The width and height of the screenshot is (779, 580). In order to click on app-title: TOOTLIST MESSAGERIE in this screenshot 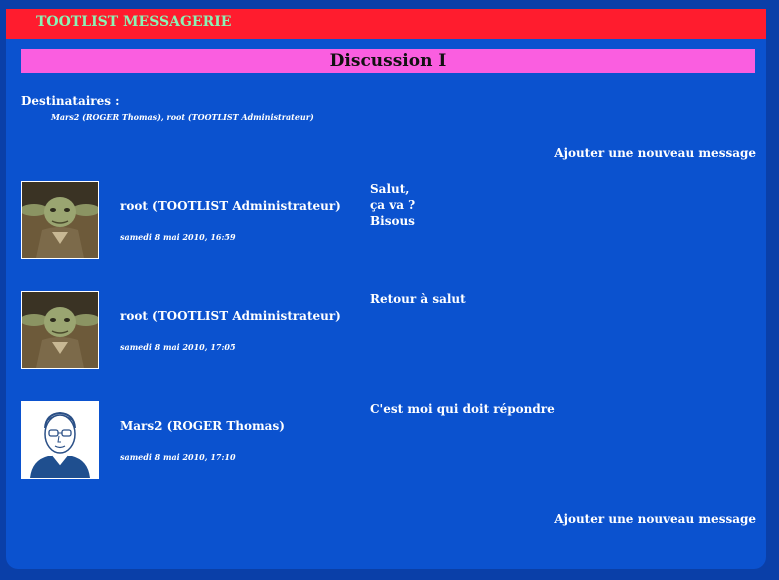, I will do `click(134, 22)`.